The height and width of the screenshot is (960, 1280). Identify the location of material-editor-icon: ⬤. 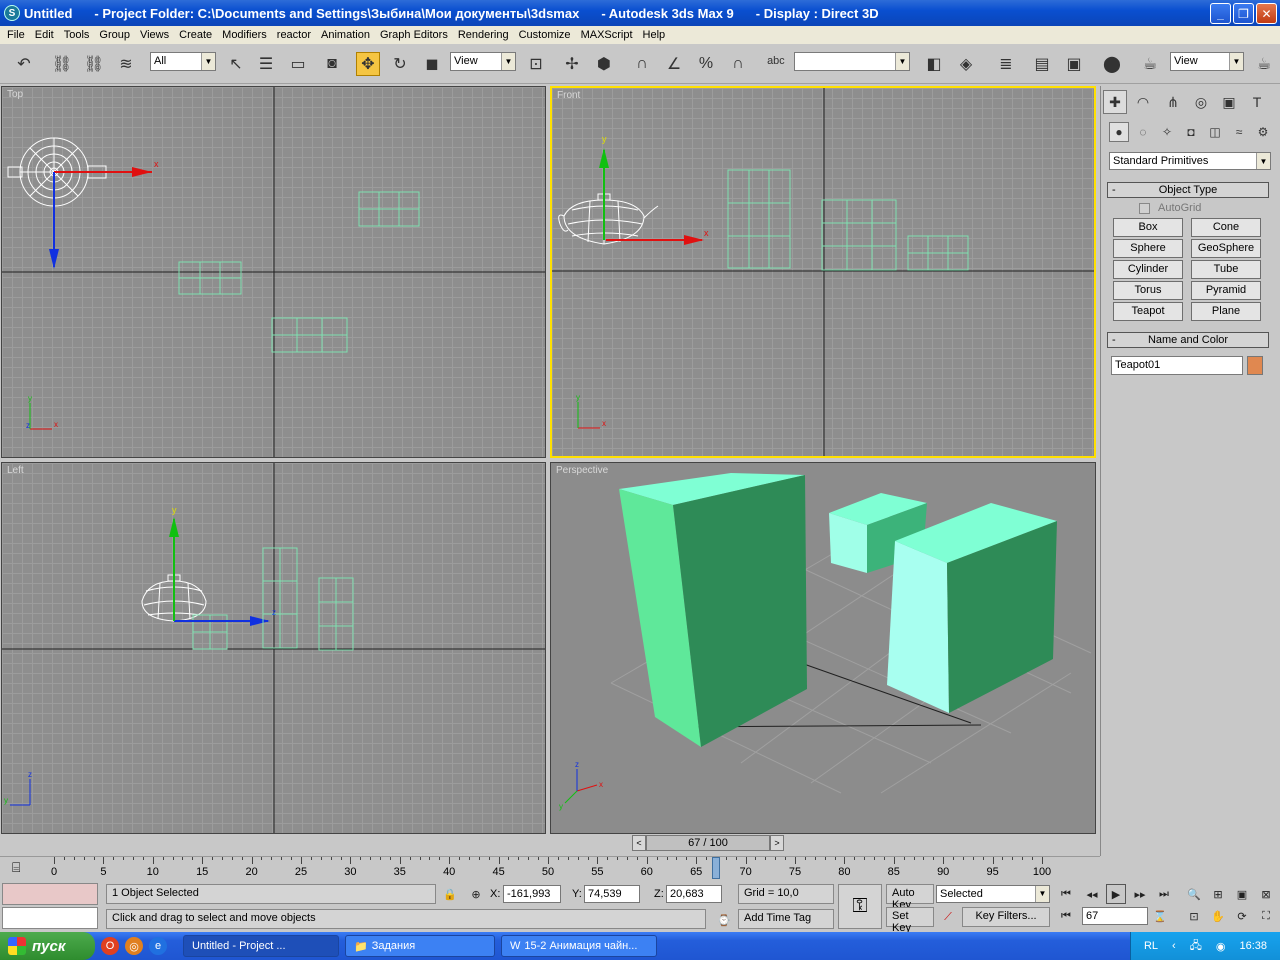
(1112, 64).